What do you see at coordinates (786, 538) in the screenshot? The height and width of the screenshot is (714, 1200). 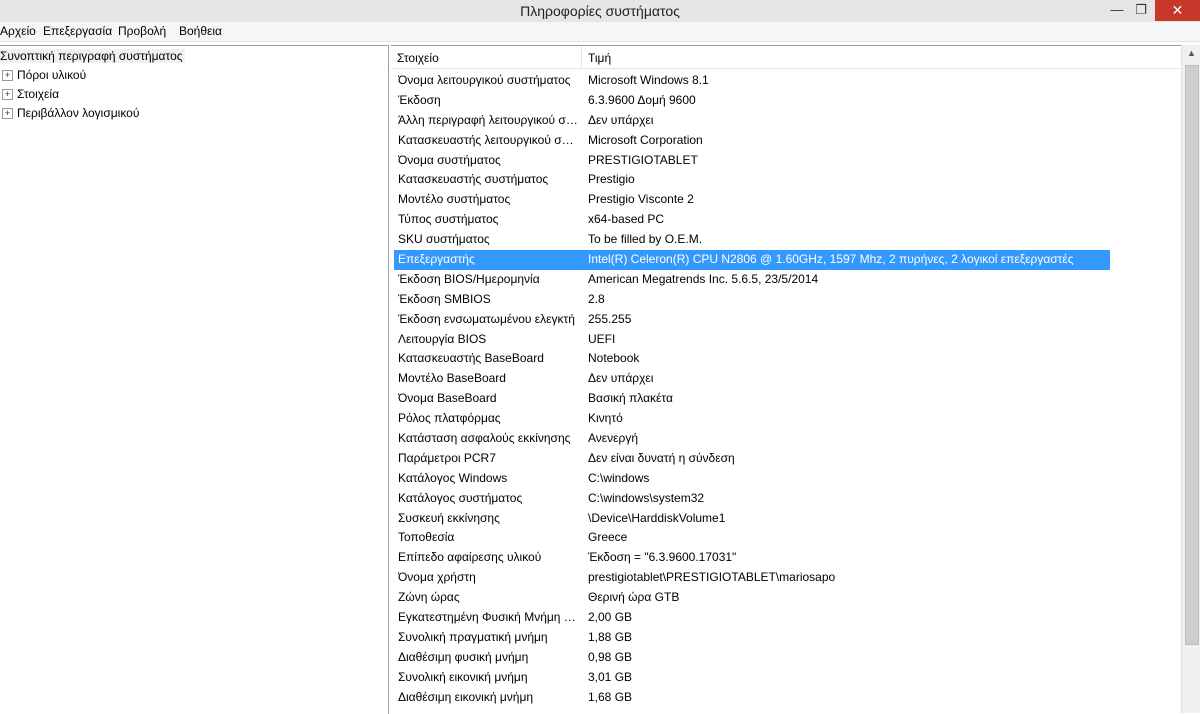 I see `table-row: Τοποθεσία Greece` at bounding box center [786, 538].